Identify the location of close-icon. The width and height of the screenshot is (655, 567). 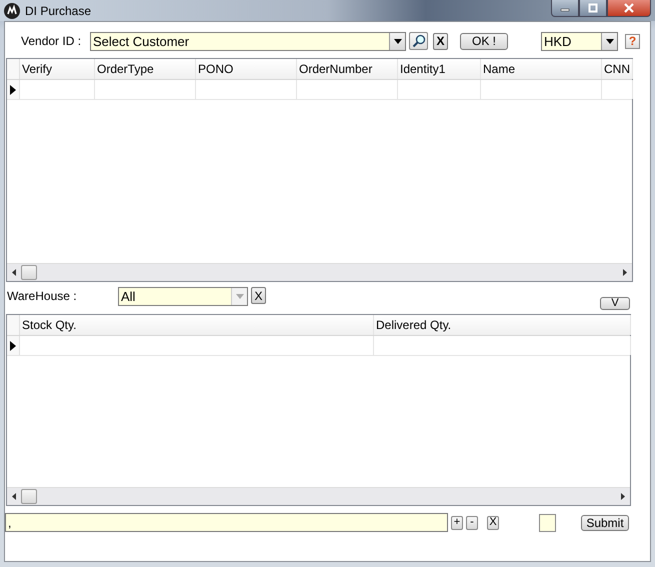
(629, 8).